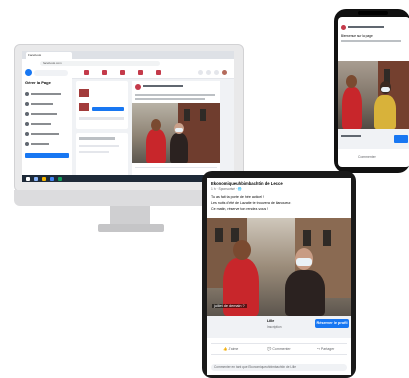  Describe the element at coordinates (274, 327) in the screenshot. I see `link-subtitle: Inscription` at that location.